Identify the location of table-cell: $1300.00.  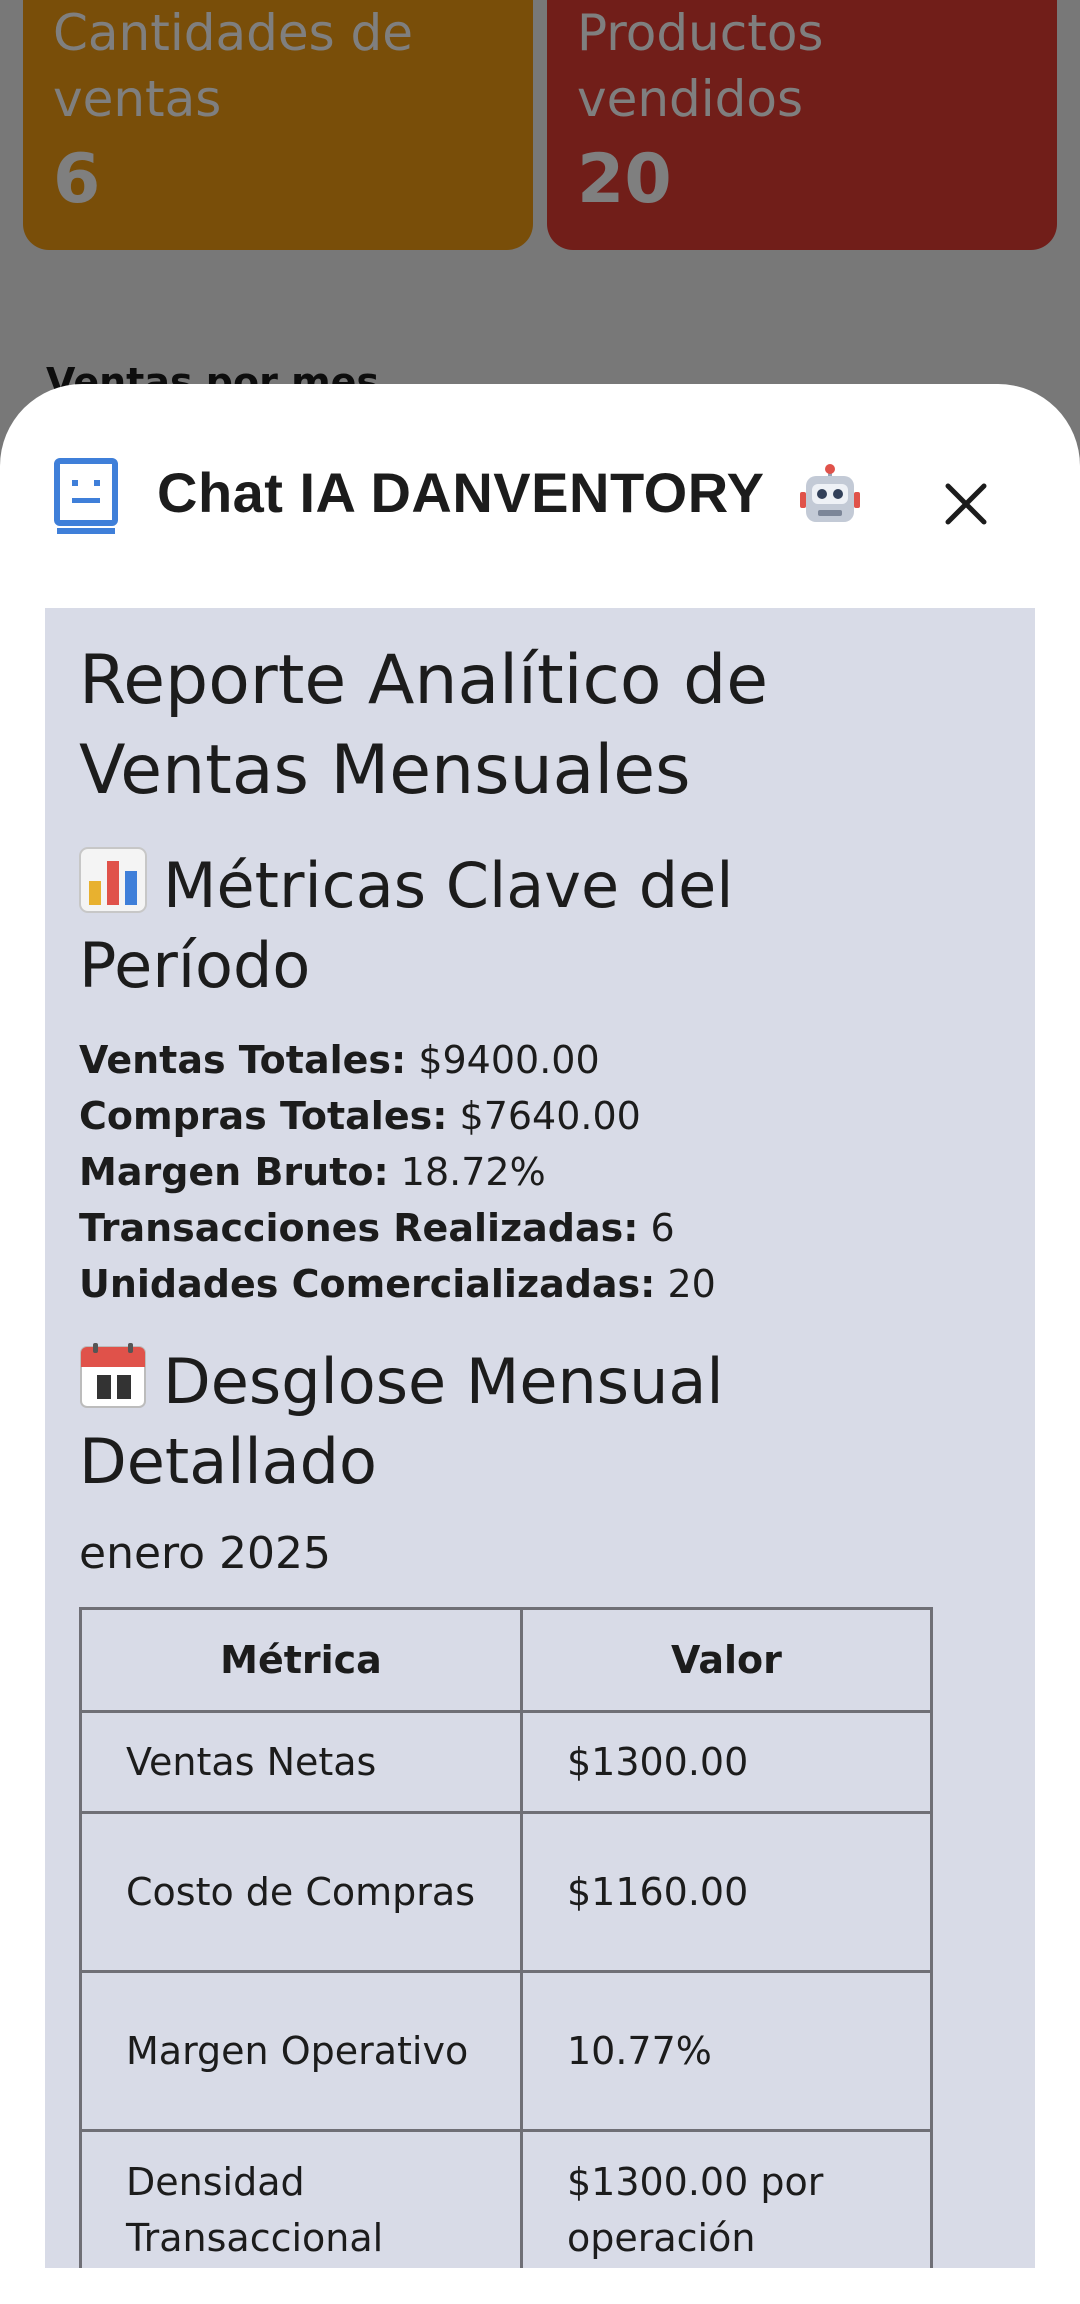
(726, 1762).